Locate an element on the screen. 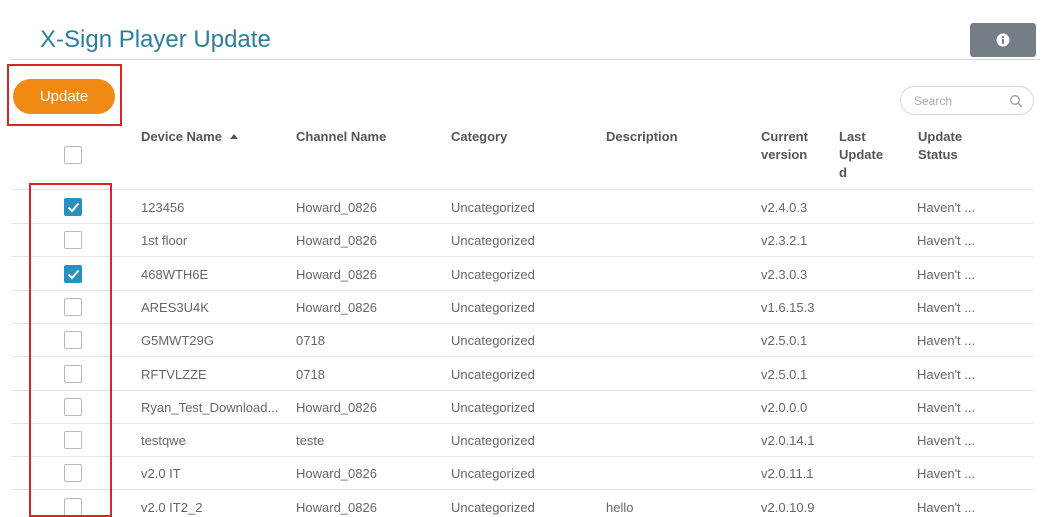 The width and height of the screenshot is (1048, 517). cell-current-version: v2.0.0.0 is located at coordinates (784, 407).